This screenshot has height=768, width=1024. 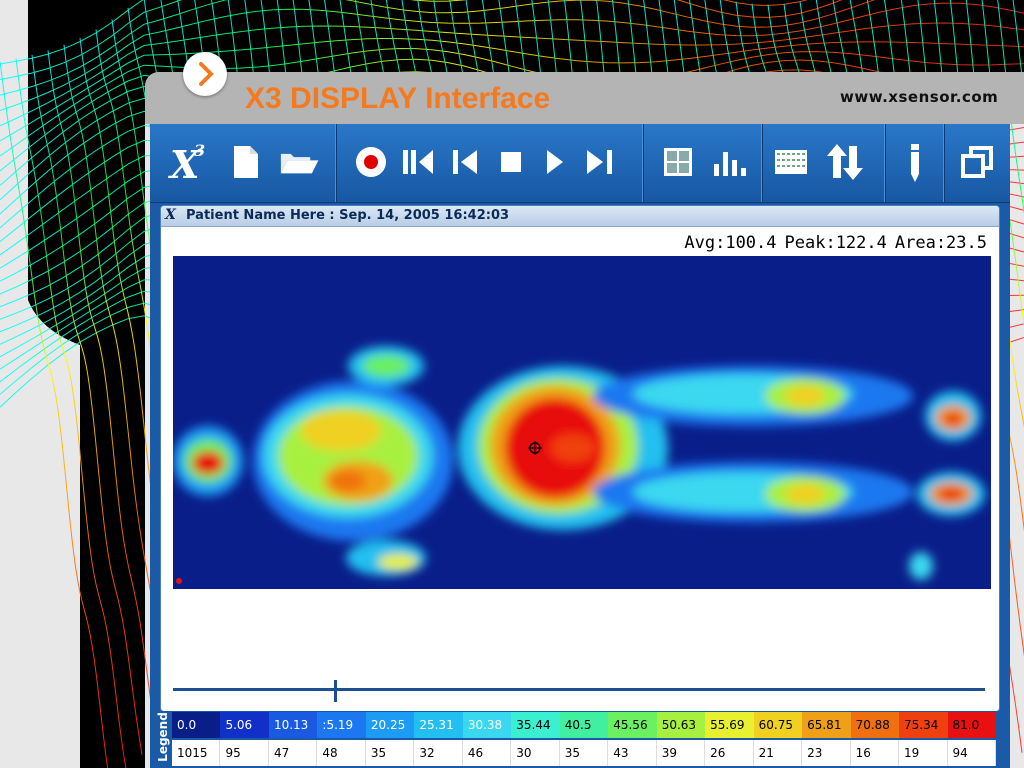 I want to click on toolbar-group-playback, so click(x=490, y=163).